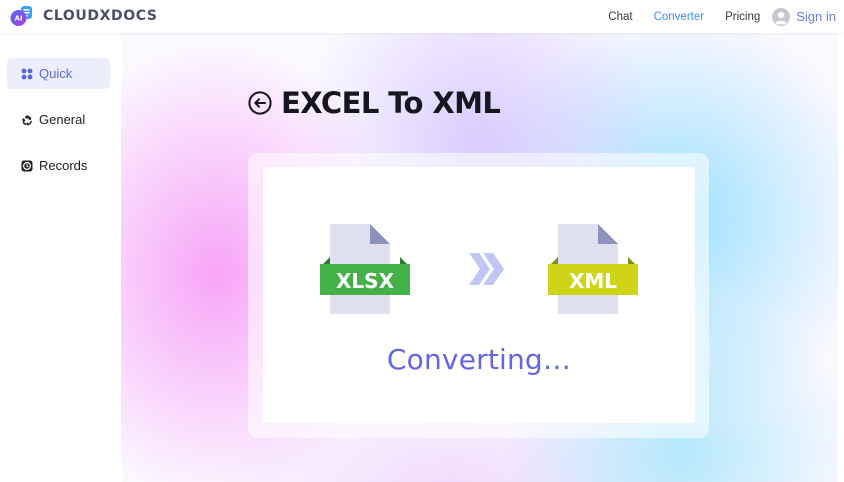  What do you see at coordinates (63, 165) in the screenshot?
I see `sidebar-item-label: Records` at bounding box center [63, 165].